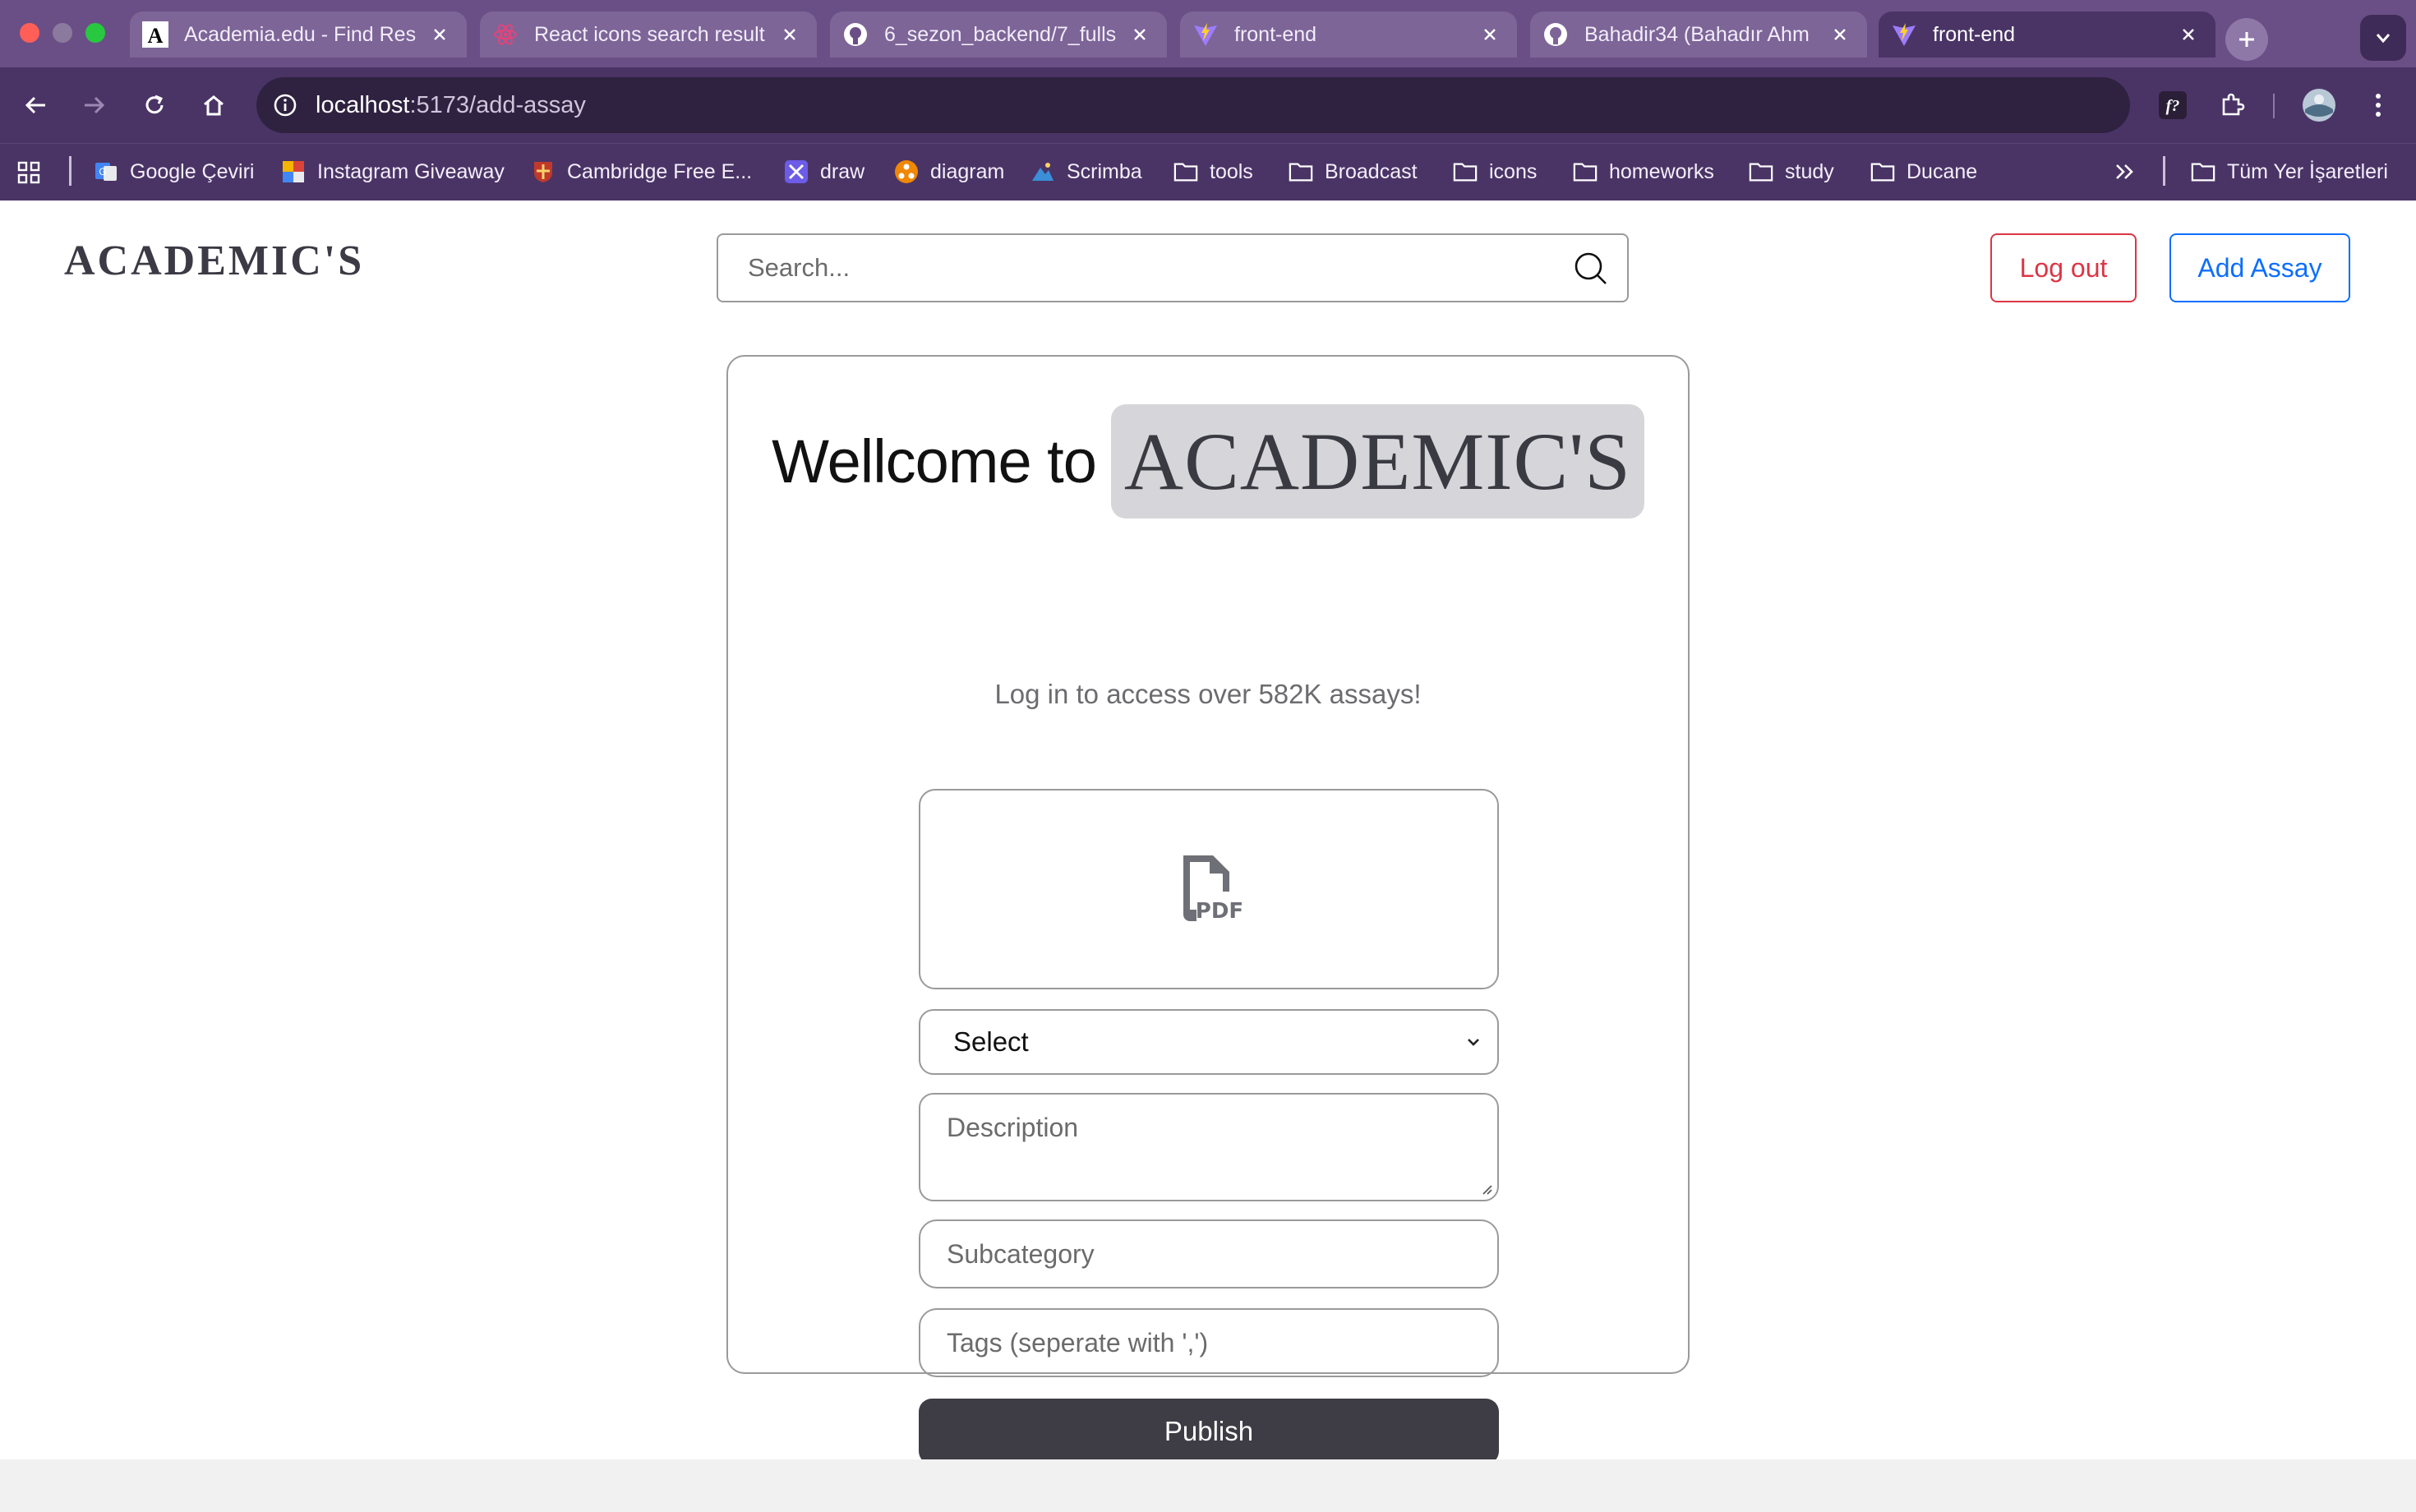 Image resolution: width=2416 pixels, height=1512 pixels. Describe the element at coordinates (1372, 171) in the screenshot. I see `bookmark-label: Broadcast` at that location.